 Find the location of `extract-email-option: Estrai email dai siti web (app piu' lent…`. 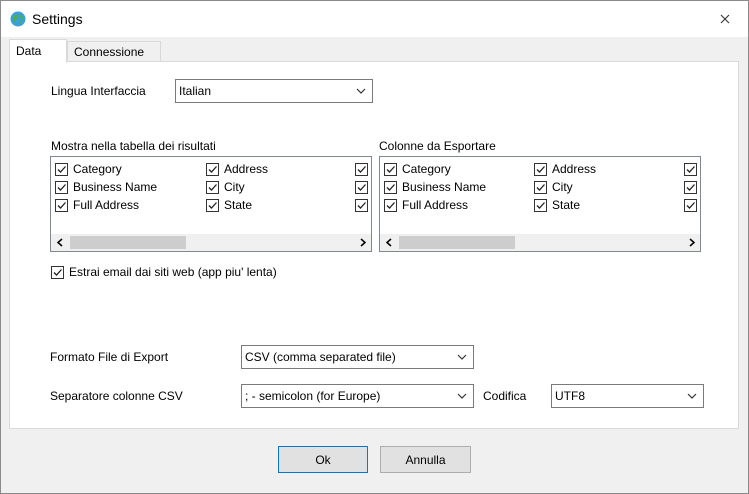

extract-email-option: Estrai email dai siti web (app piu' lent… is located at coordinates (164, 272).